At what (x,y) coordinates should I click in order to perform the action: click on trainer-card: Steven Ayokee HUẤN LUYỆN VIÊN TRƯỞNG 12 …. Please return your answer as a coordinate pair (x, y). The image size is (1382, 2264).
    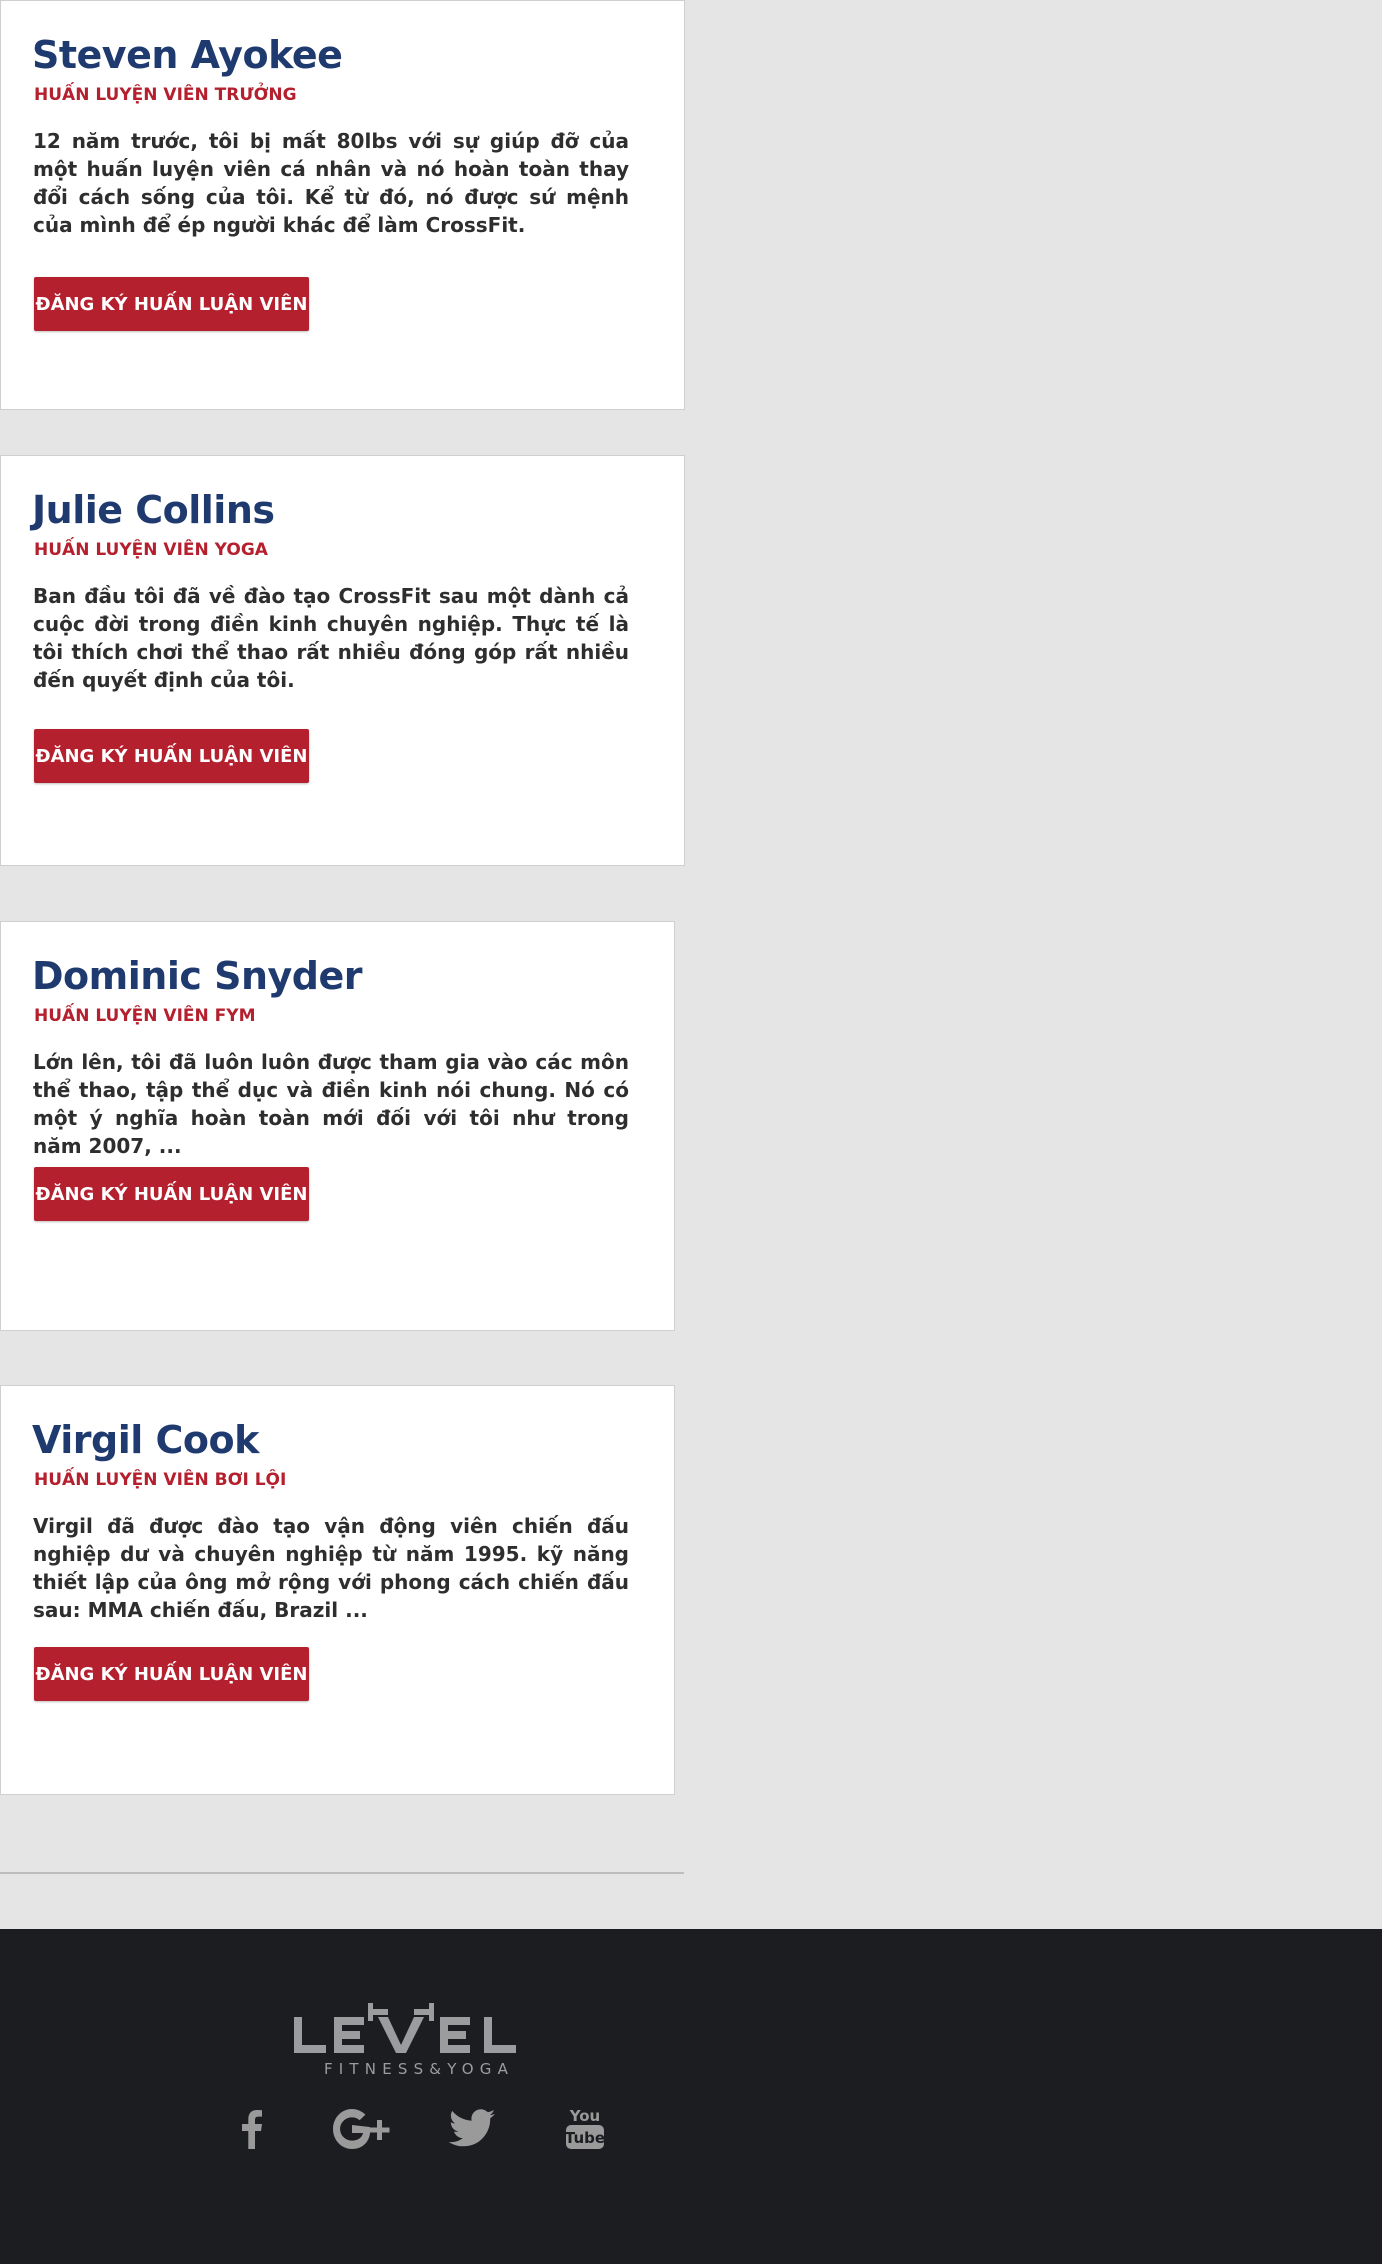
    Looking at the image, I should click on (342, 205).